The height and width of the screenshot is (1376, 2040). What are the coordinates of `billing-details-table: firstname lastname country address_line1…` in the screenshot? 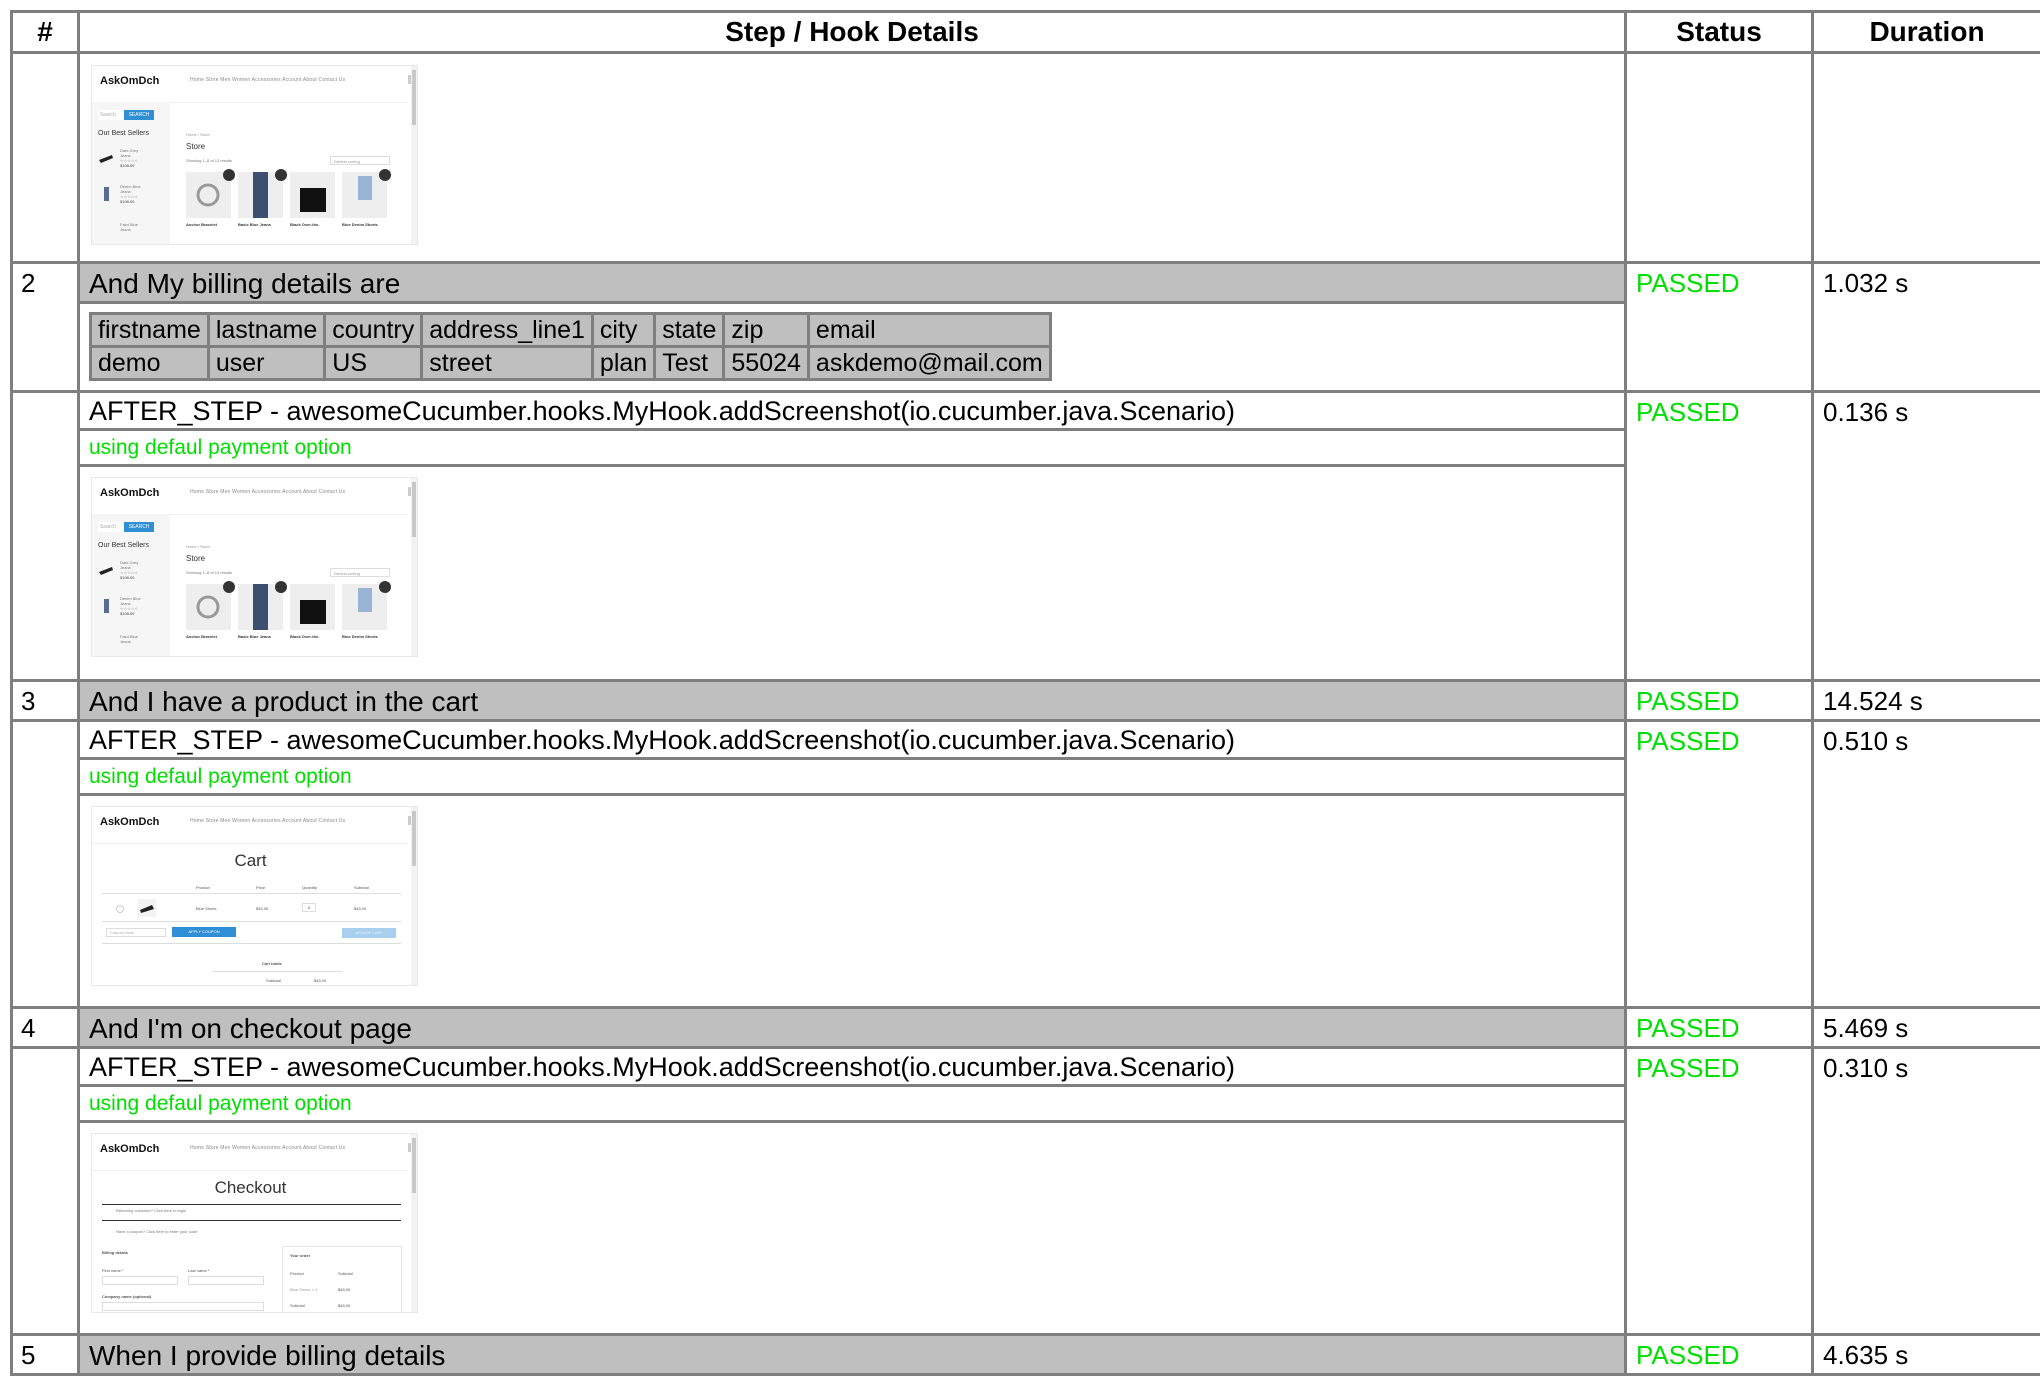 It's located at (570, 346).